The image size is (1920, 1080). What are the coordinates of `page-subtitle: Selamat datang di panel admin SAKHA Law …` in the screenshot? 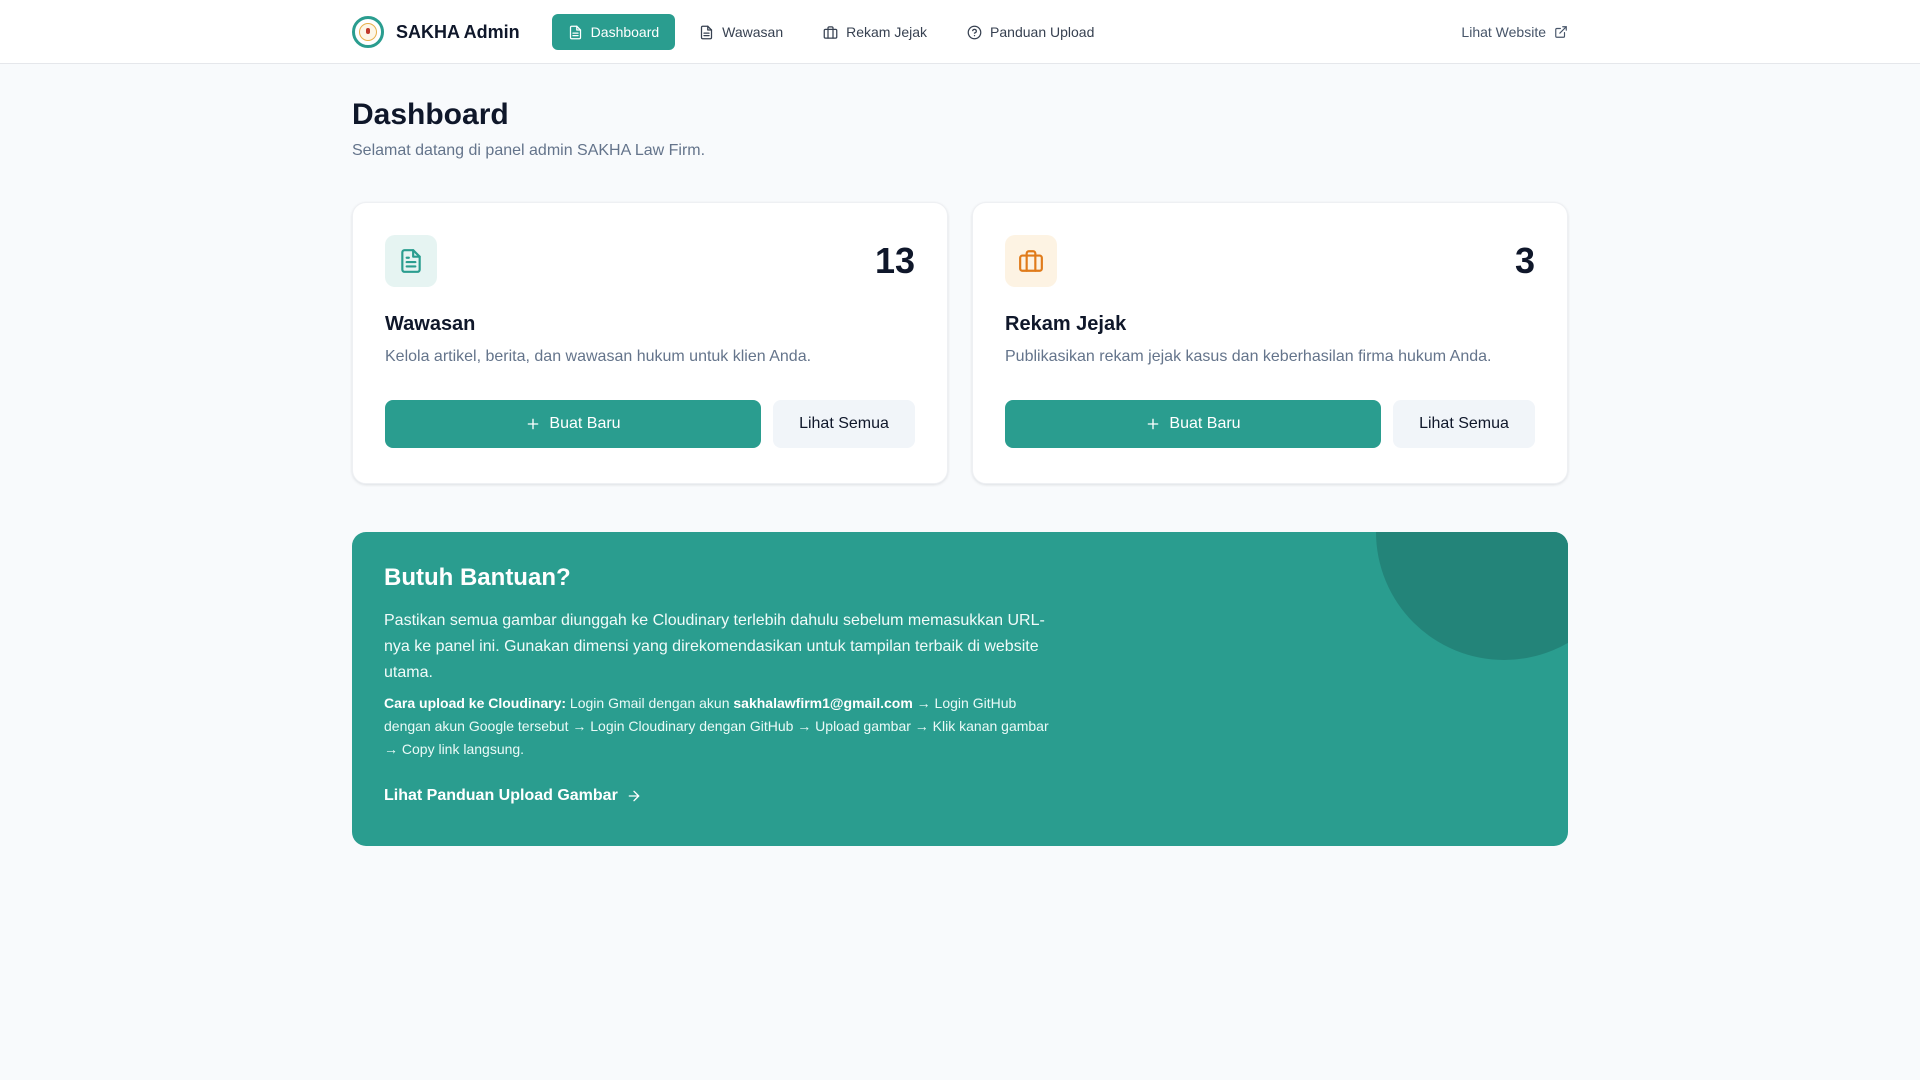 It's located at (529, 150).